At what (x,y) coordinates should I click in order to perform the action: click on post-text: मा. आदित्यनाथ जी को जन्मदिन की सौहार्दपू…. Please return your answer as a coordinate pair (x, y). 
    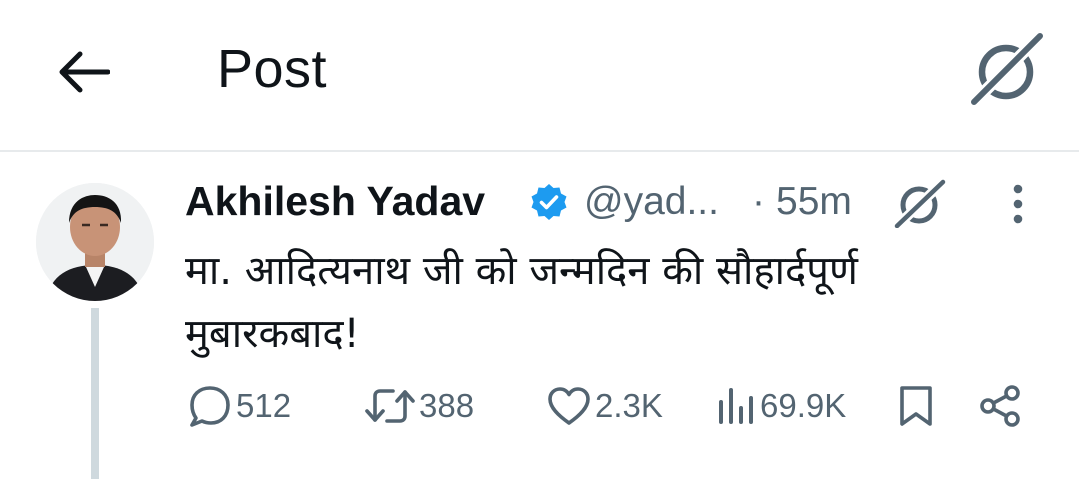
    Looking at the image, I should click on (521, 302).